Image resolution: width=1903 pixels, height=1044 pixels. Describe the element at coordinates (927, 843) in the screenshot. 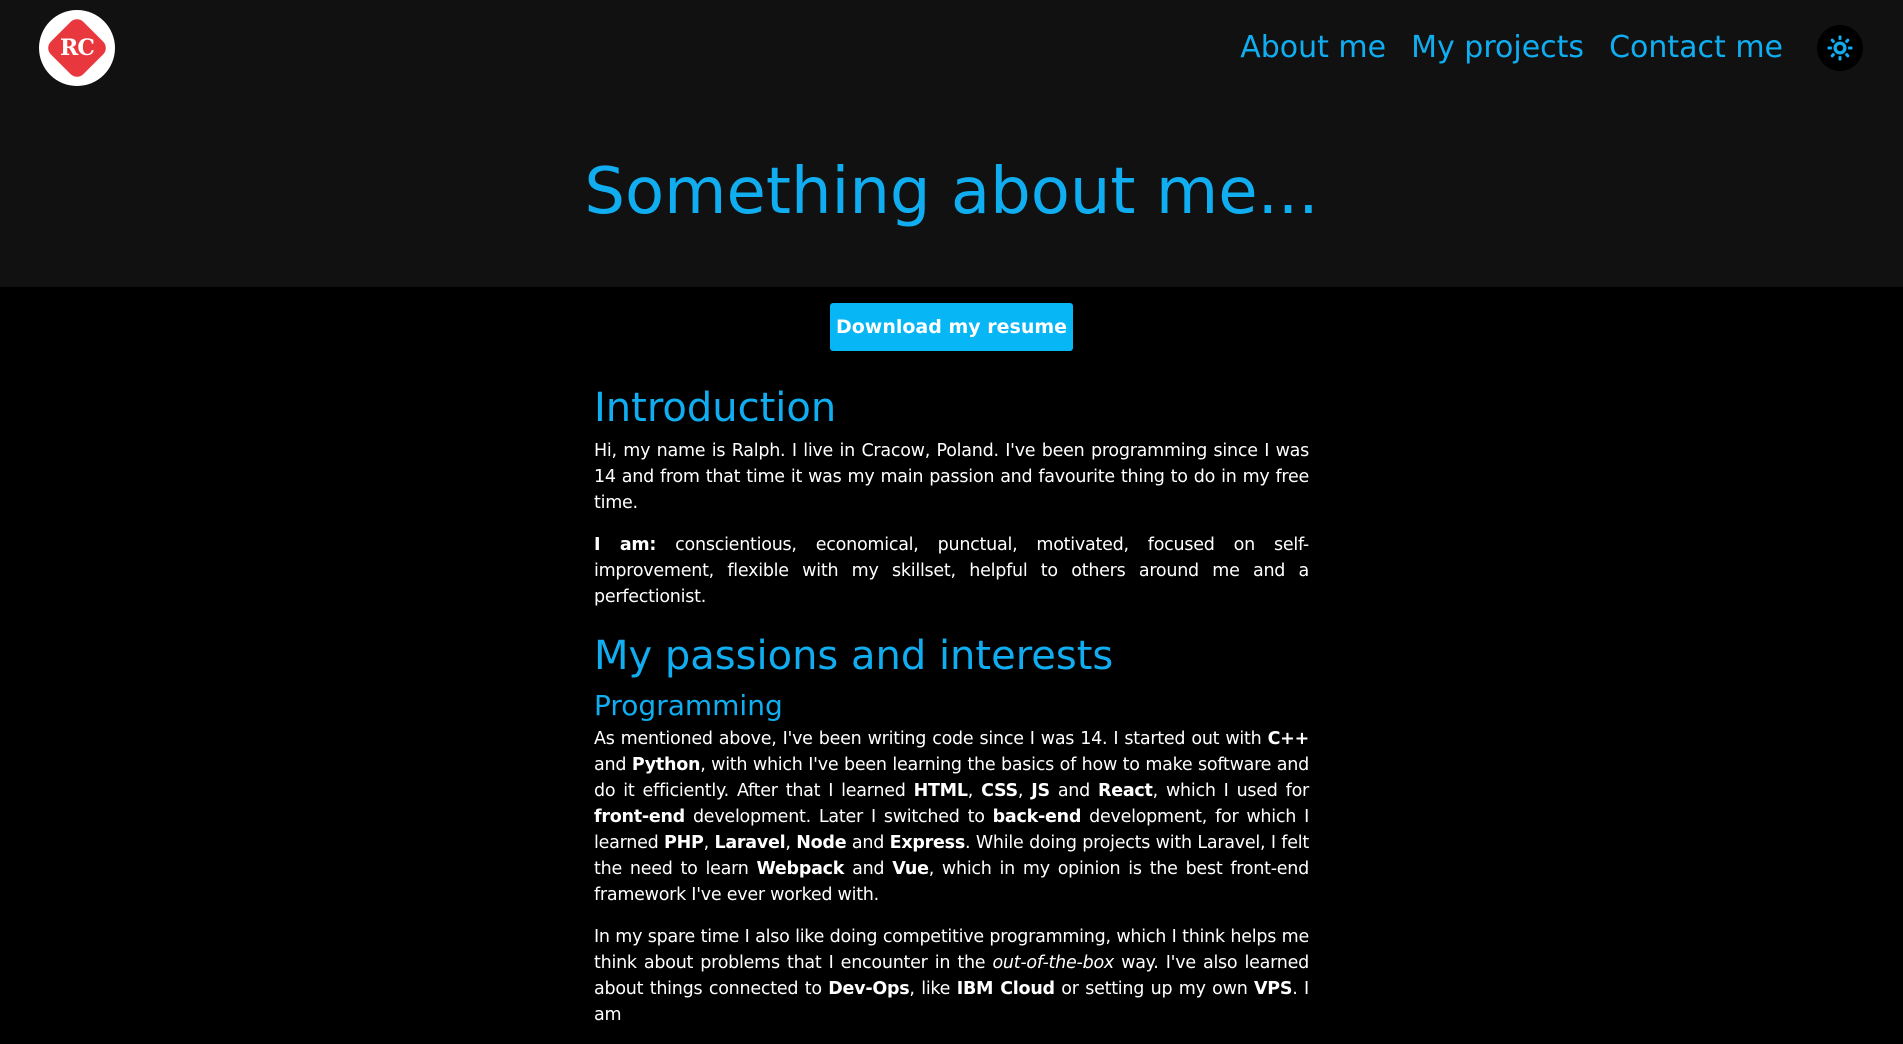

I see `bold-term: Express` at that location.